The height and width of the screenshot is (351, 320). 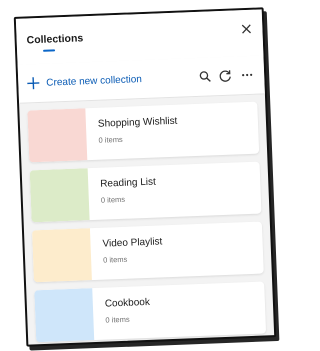 What do you see at coordinates (247, 75) in the screenshot?
I see `more-icon` at bounding box center [247, 75].